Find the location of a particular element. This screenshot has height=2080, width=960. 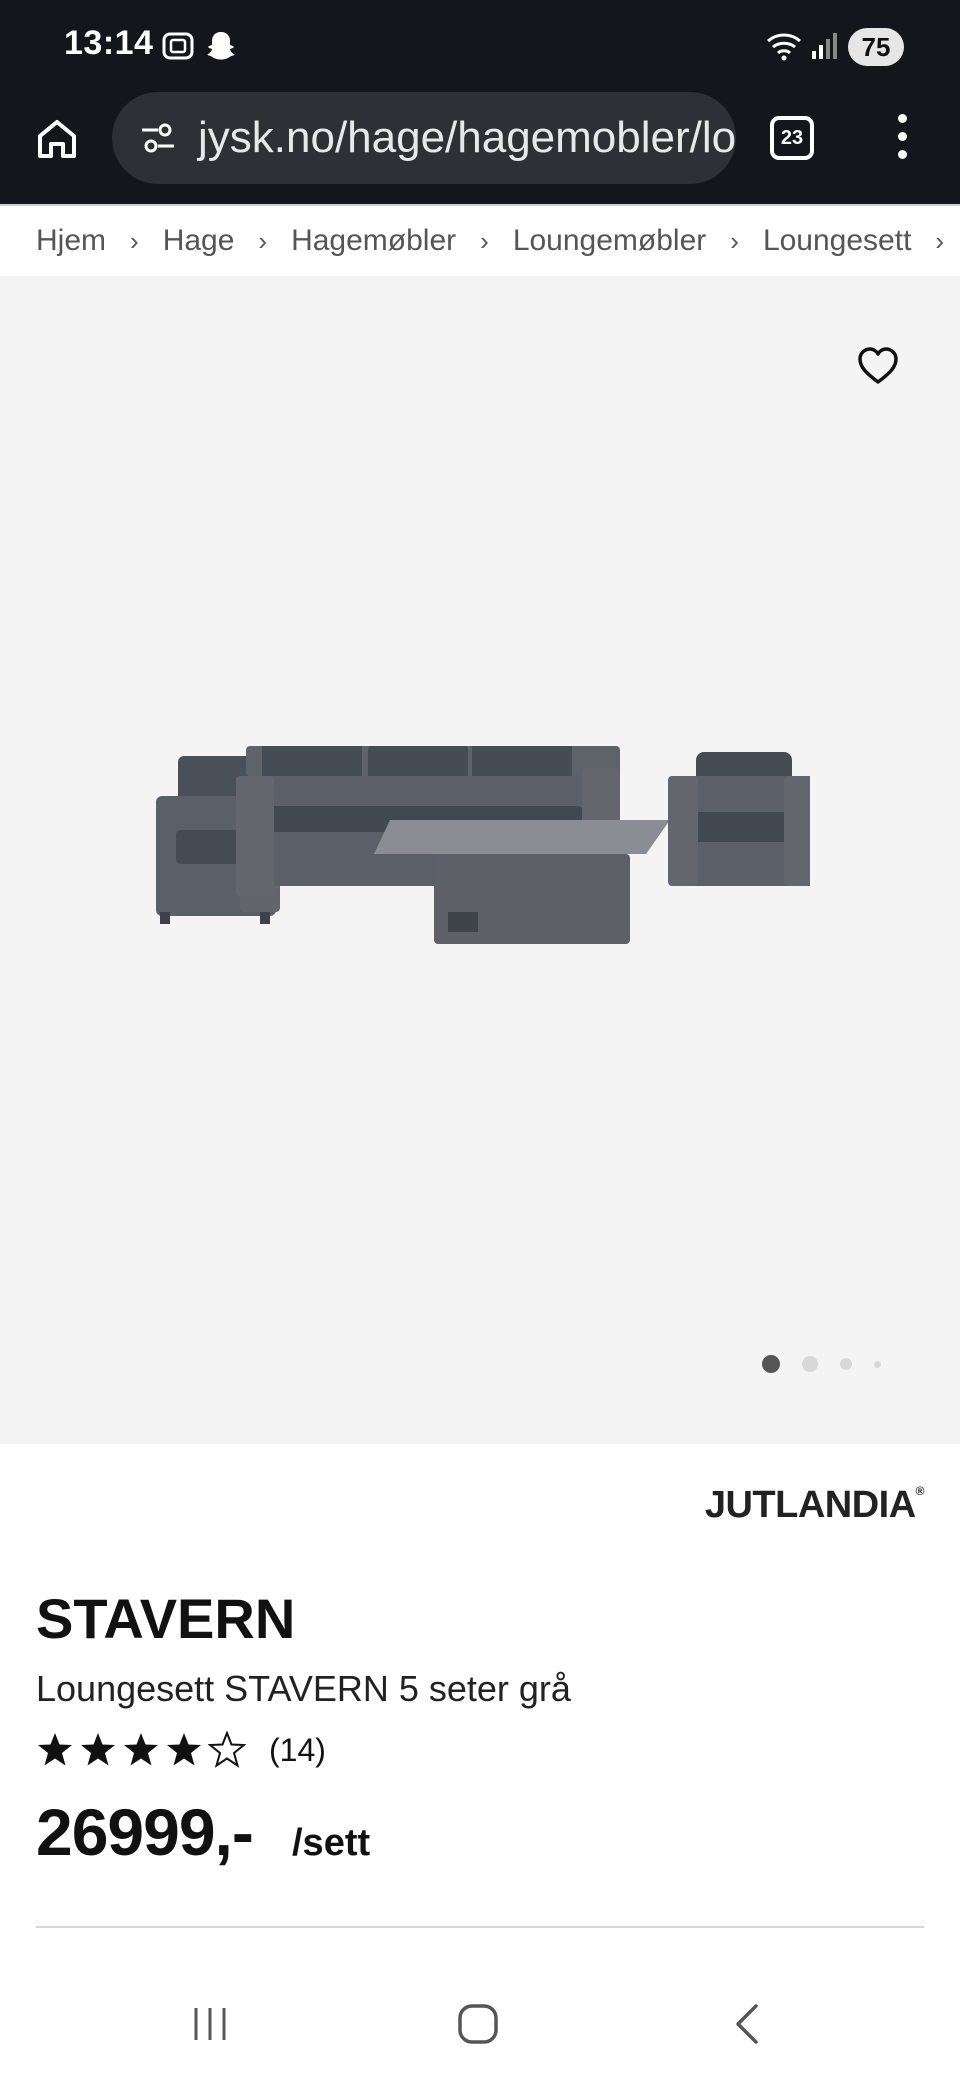

product-title: STAVERN is located at coordinates (166, 1618).